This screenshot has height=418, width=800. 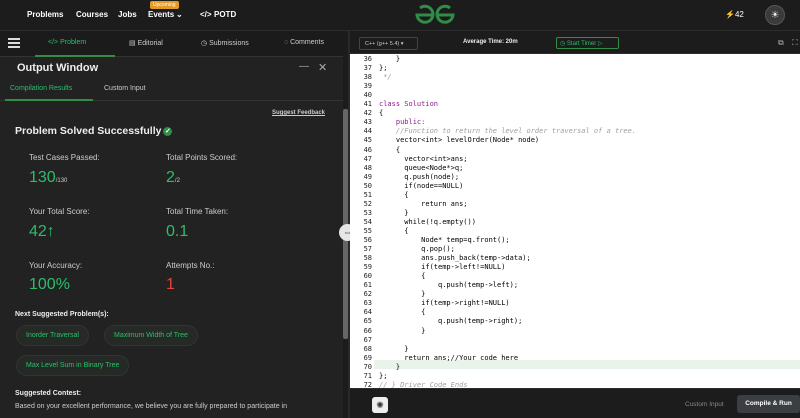 I want to click on line-number: 40, so click(x=367, y=95).